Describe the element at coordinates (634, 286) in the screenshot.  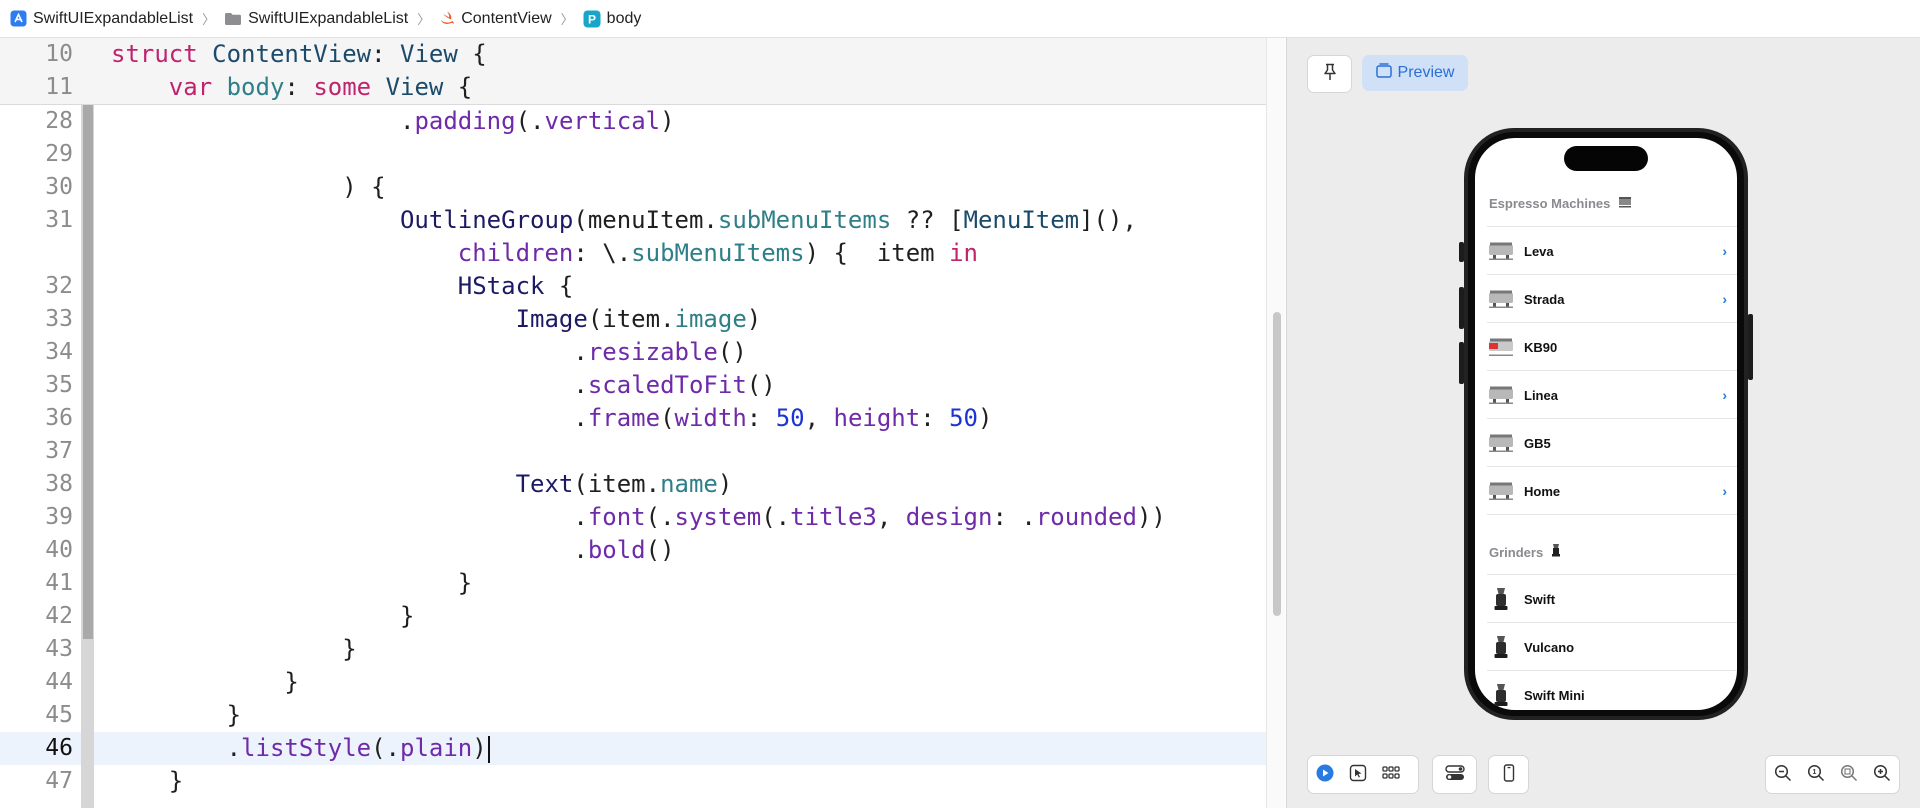
I see `code-line: 32 HStack {` at that location.